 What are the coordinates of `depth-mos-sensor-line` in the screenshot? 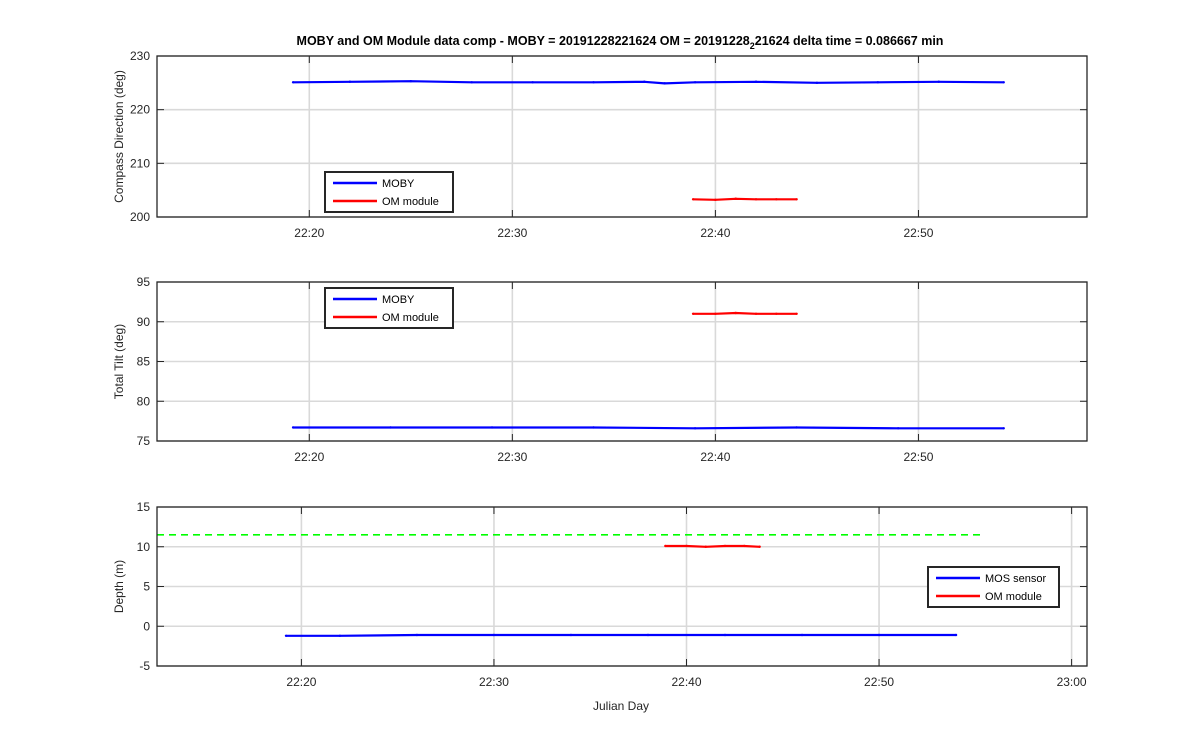 It's located at (621, 635).